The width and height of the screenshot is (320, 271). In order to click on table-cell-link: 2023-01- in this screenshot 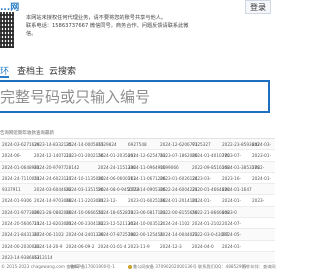, I will do `click(261, 155)`.